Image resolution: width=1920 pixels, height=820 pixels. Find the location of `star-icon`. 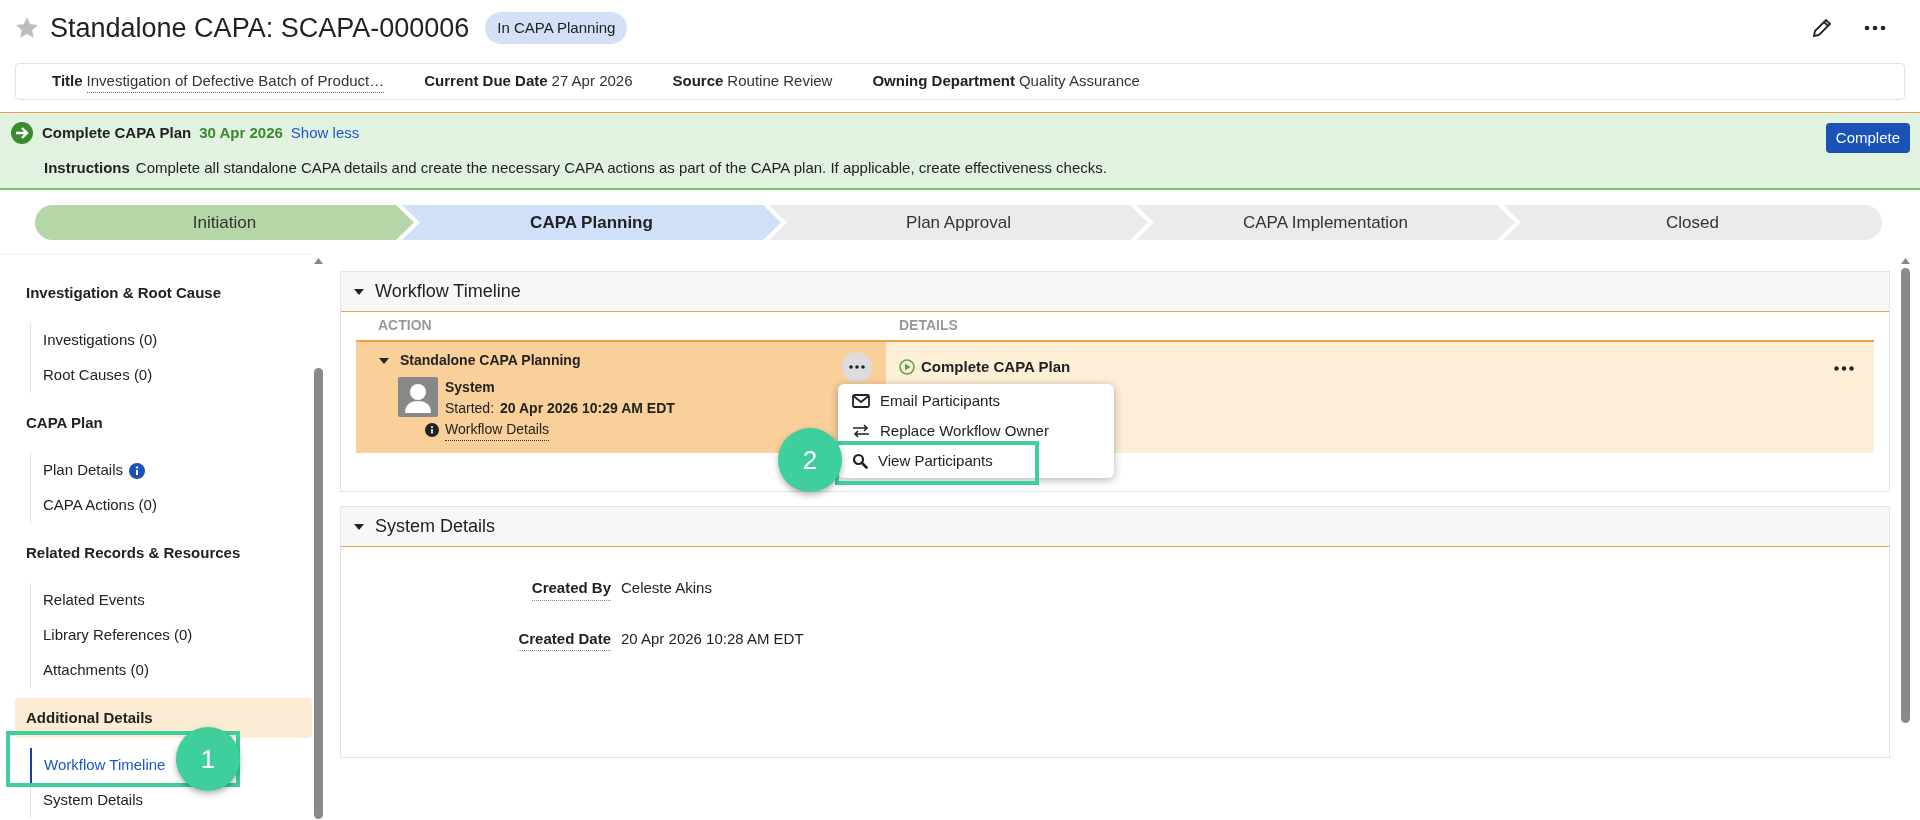

star-icon is located at coordinates (27, 28).